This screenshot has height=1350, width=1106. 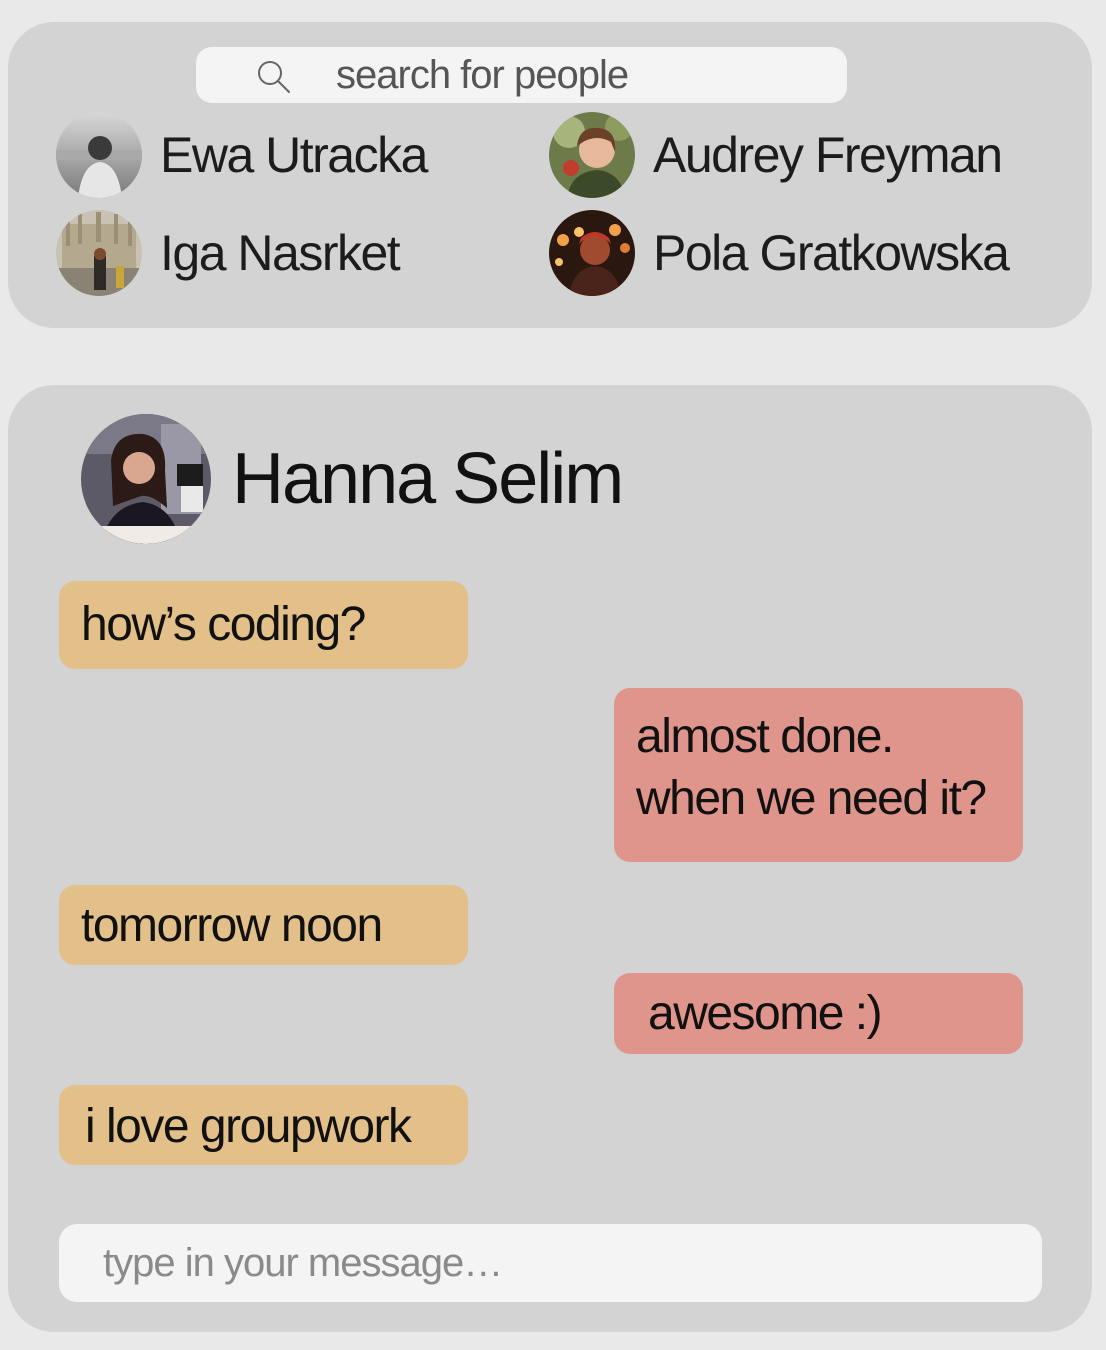 What do you see at coordinates (818, 775) in the screenshot?
I see `message-outgoing: almost done. when we need it?` at bounding box center [818, 775].